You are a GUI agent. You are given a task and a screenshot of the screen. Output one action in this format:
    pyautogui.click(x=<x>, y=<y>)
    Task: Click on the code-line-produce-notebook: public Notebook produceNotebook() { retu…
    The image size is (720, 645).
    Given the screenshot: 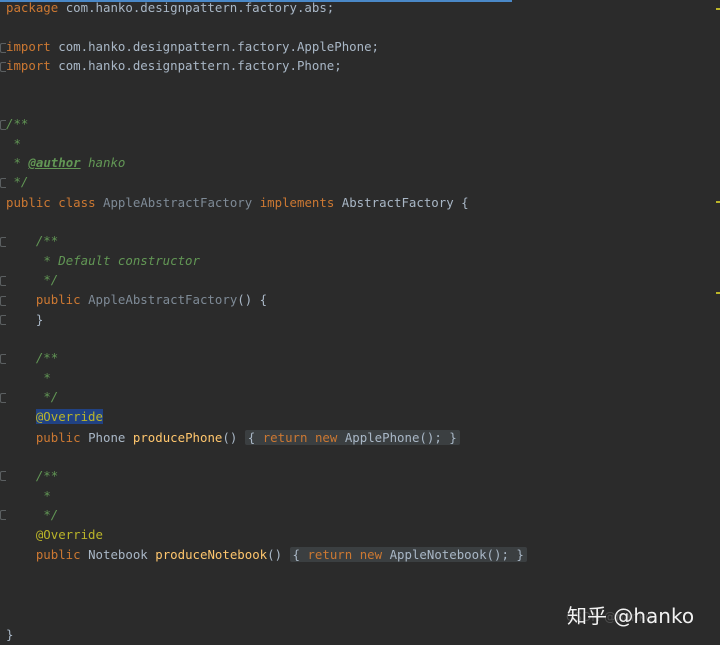 What is the action you would take?
    pyautogui.click(x=266, y=554)
    